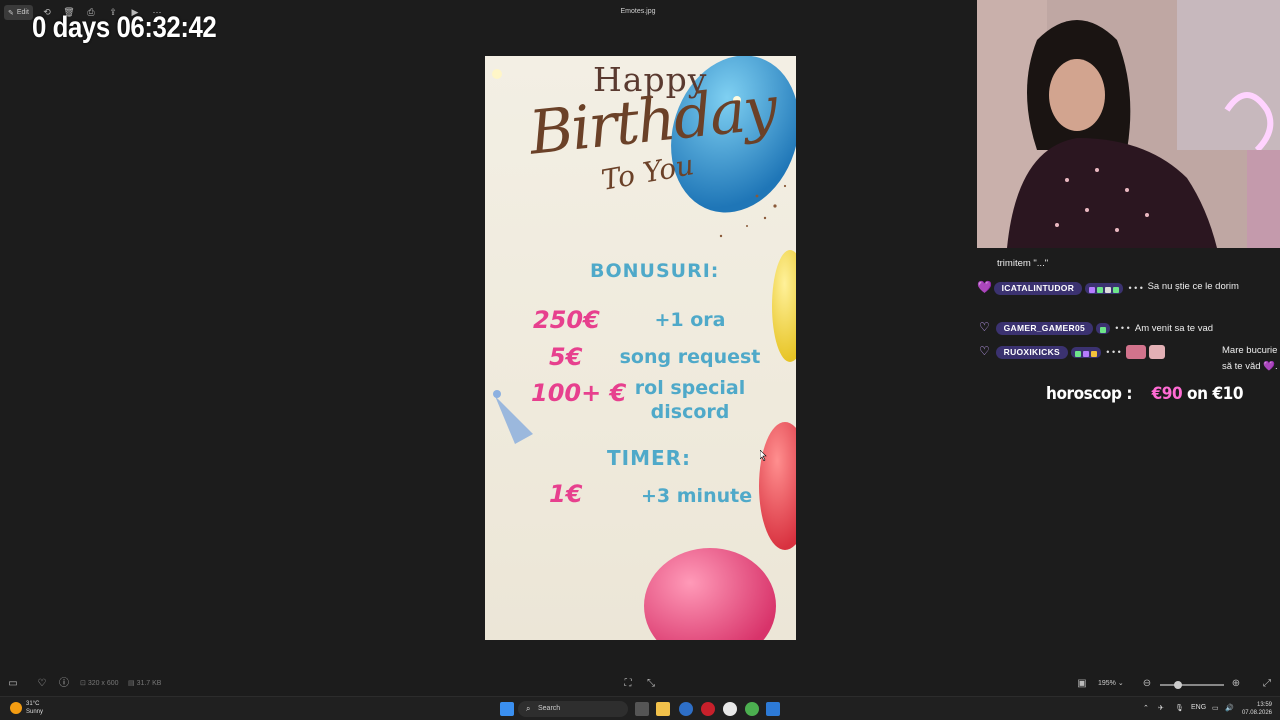  What do you see at coordinates (1250, 358) in the screenshot?
I see `chat-message-text: Mare bucurie să te văd 💜.` at bounding box center [1250, 358].